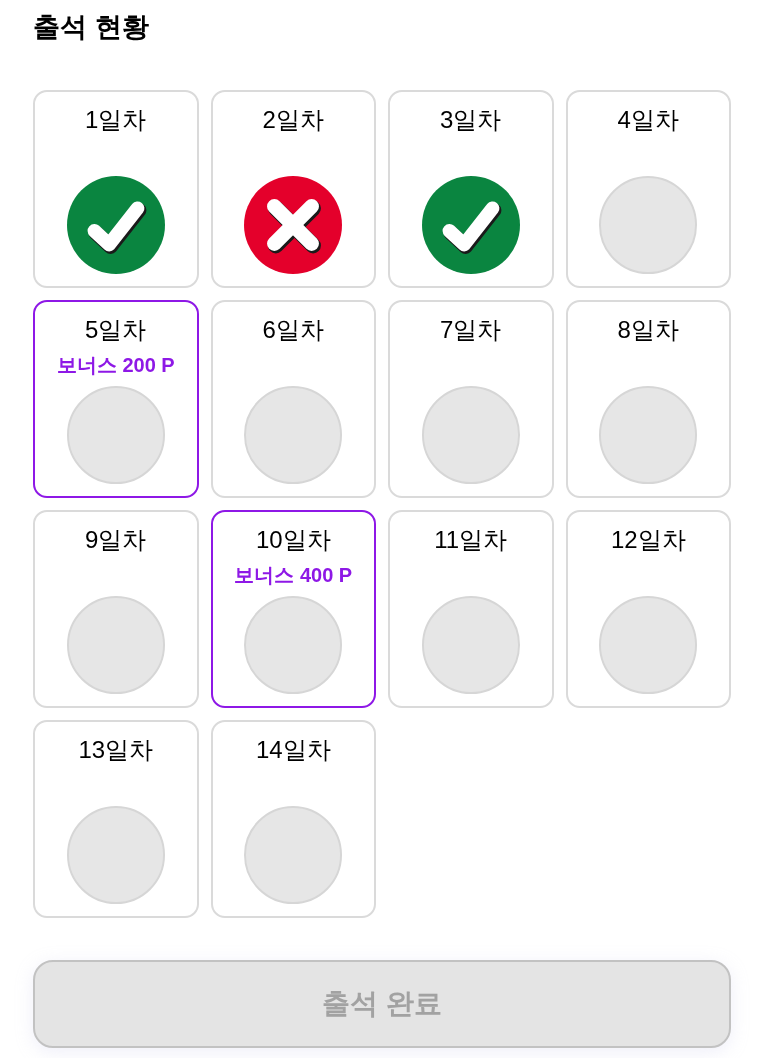 This screenshot has height=1058, width=766. I want to click on bonus-text: 보너스 400 P, so click(293, 575).